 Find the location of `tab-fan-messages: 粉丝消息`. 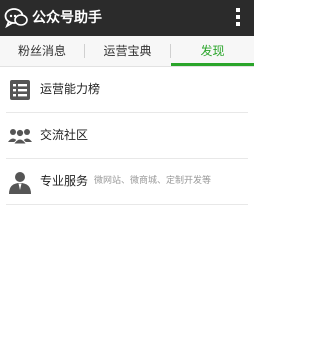

tab-fan-messages: 粉丝消息 is located at coordinates (42, 51).